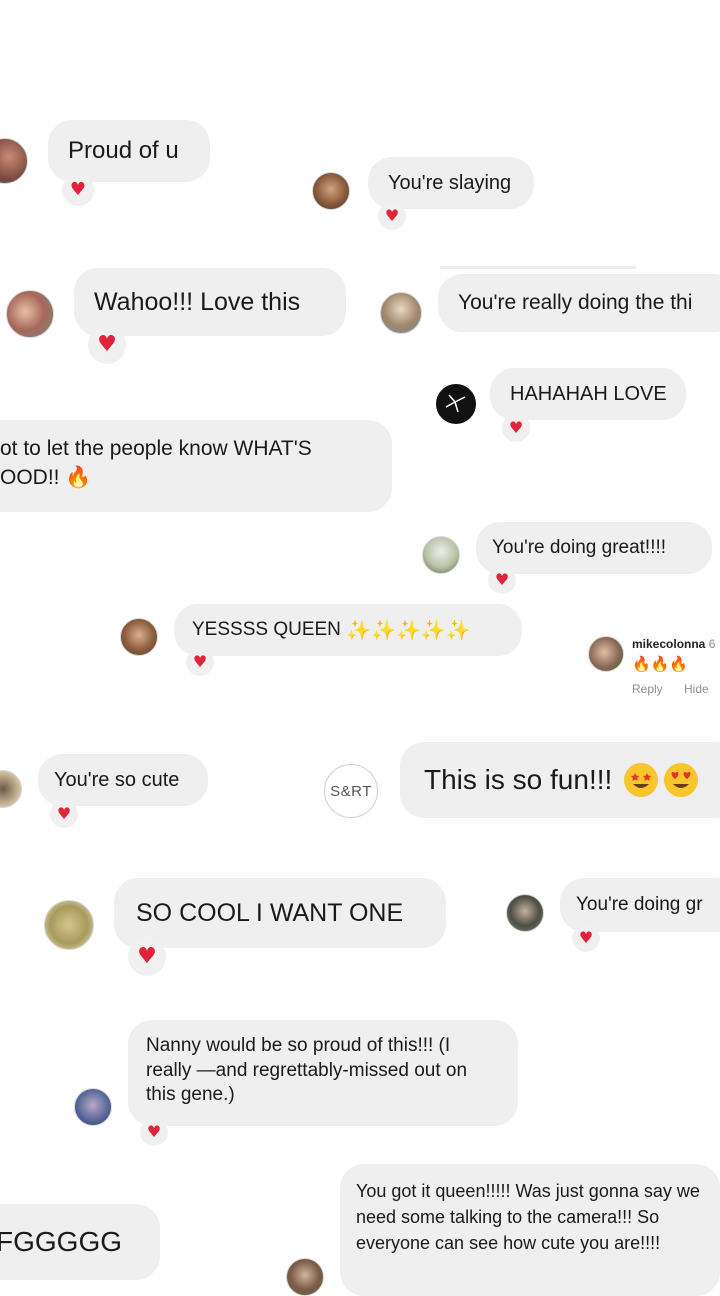  What do you see at coordinates (579, 547) in the screenshot?
I see `comment-text: You're doing great!!!!` at bounding box center [579, 547].